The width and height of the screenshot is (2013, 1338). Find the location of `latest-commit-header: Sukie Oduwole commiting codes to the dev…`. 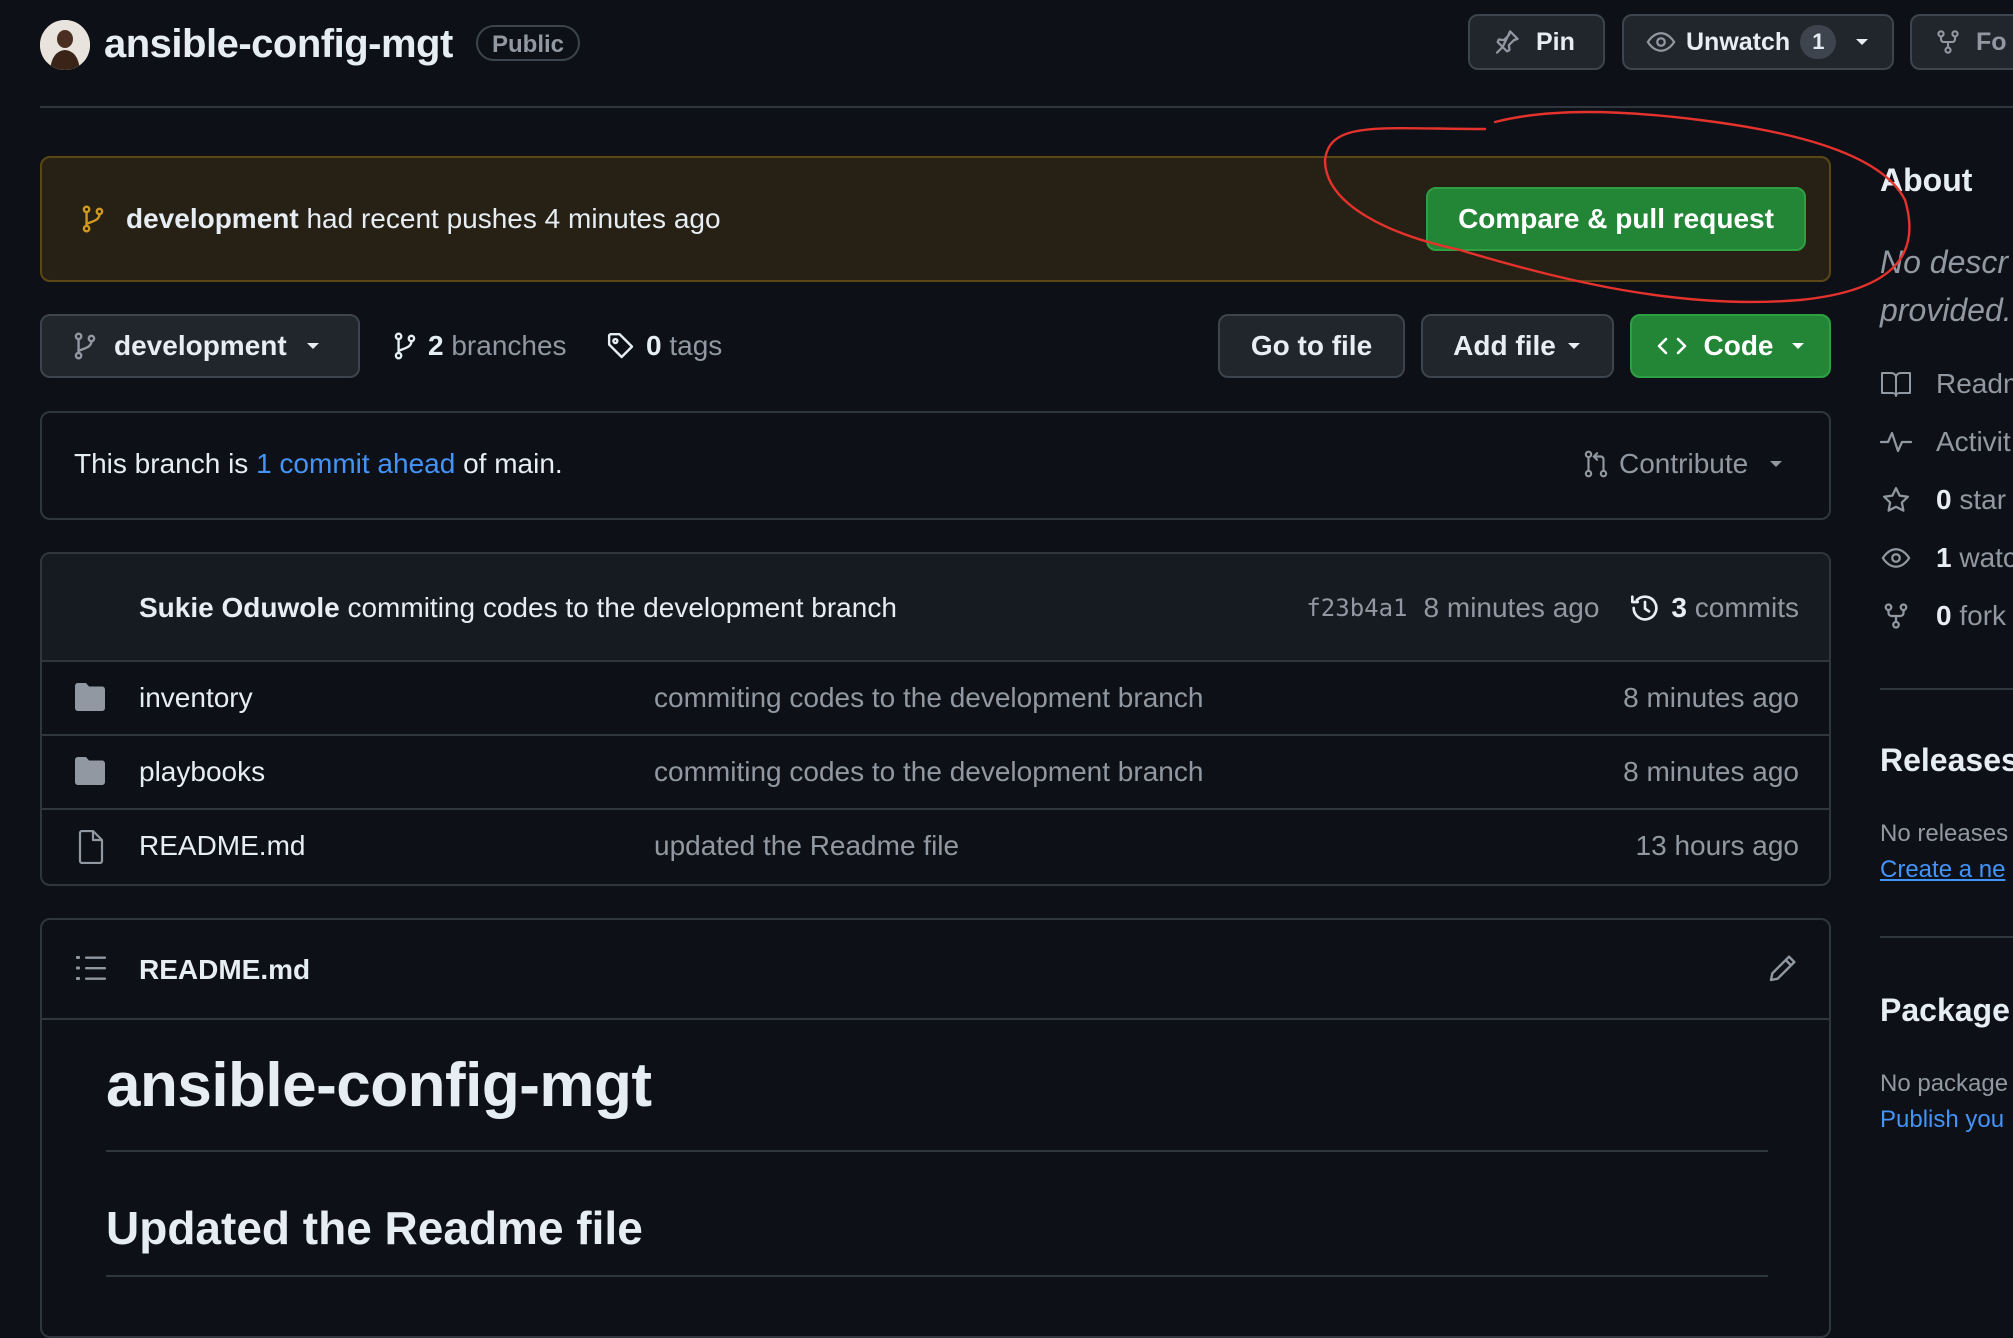

latest-commit-header: Sukie Oduwole commiting codes to the dev… is located at coordinates (935, 608).